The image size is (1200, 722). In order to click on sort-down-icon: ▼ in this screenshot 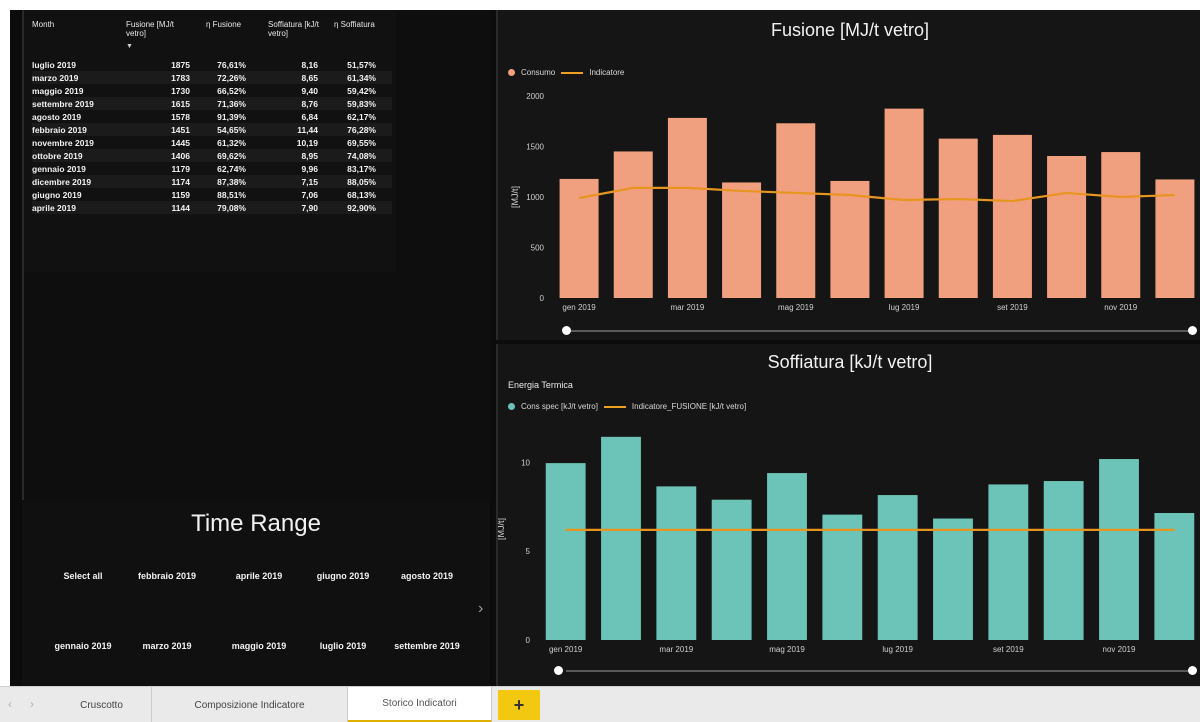, I will do `click(129, 46)`.